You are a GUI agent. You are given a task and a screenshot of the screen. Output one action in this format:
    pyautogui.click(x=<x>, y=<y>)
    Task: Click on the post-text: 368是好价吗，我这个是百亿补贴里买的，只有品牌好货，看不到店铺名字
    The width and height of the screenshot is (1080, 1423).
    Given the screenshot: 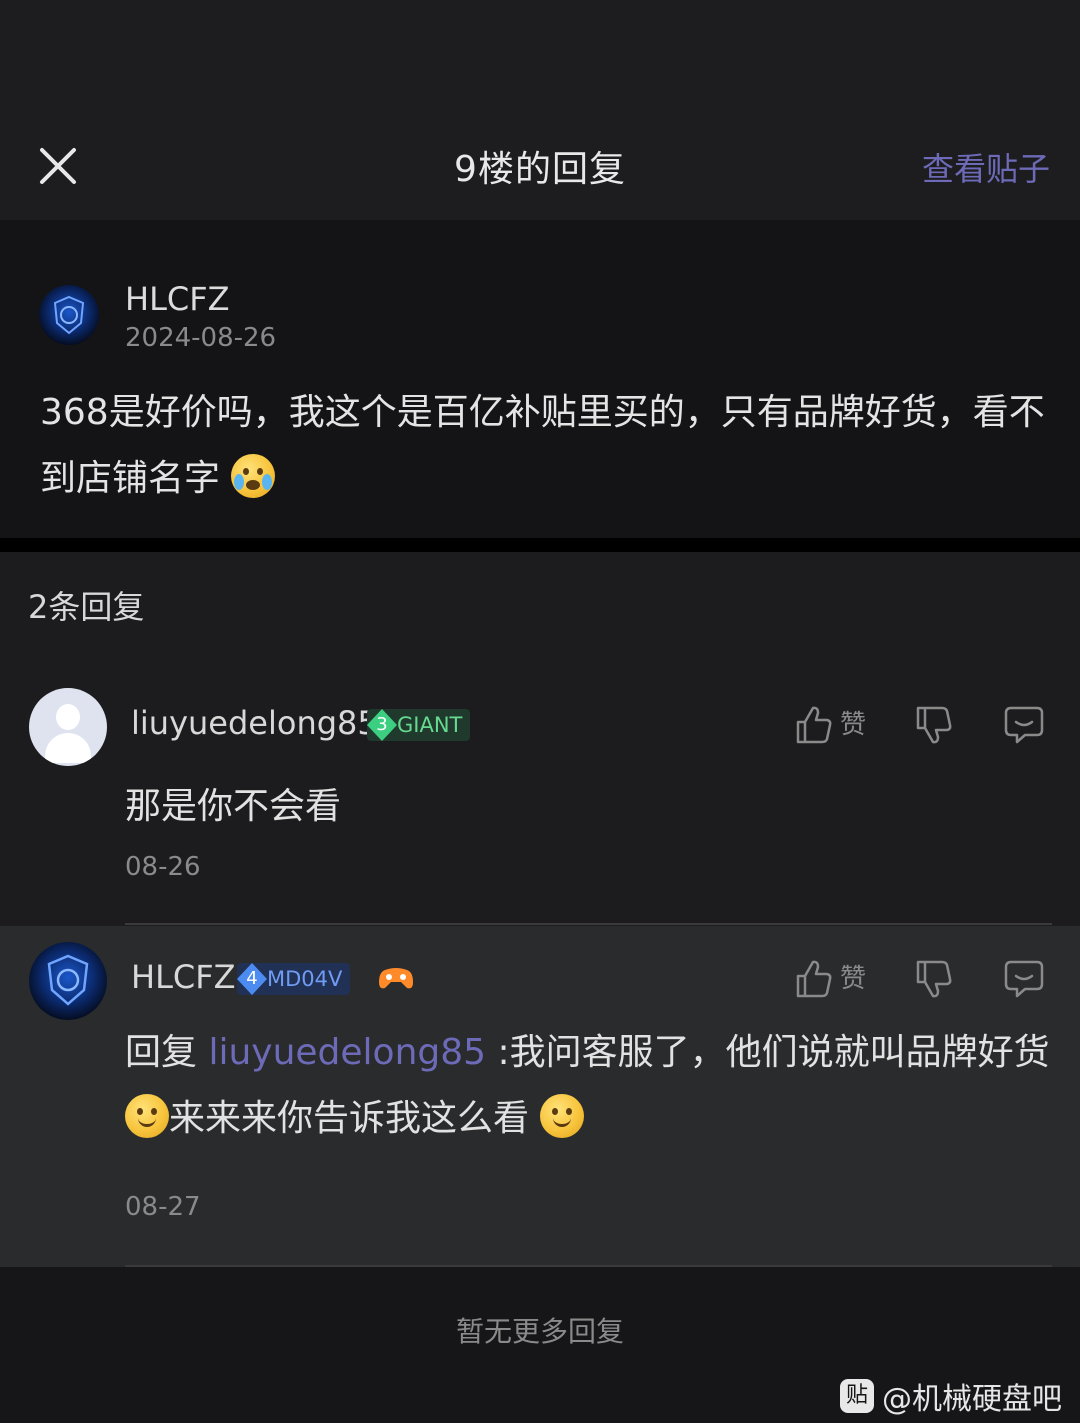 What is the action you would take?
    pyautogui.click(x=542, y=445)
    